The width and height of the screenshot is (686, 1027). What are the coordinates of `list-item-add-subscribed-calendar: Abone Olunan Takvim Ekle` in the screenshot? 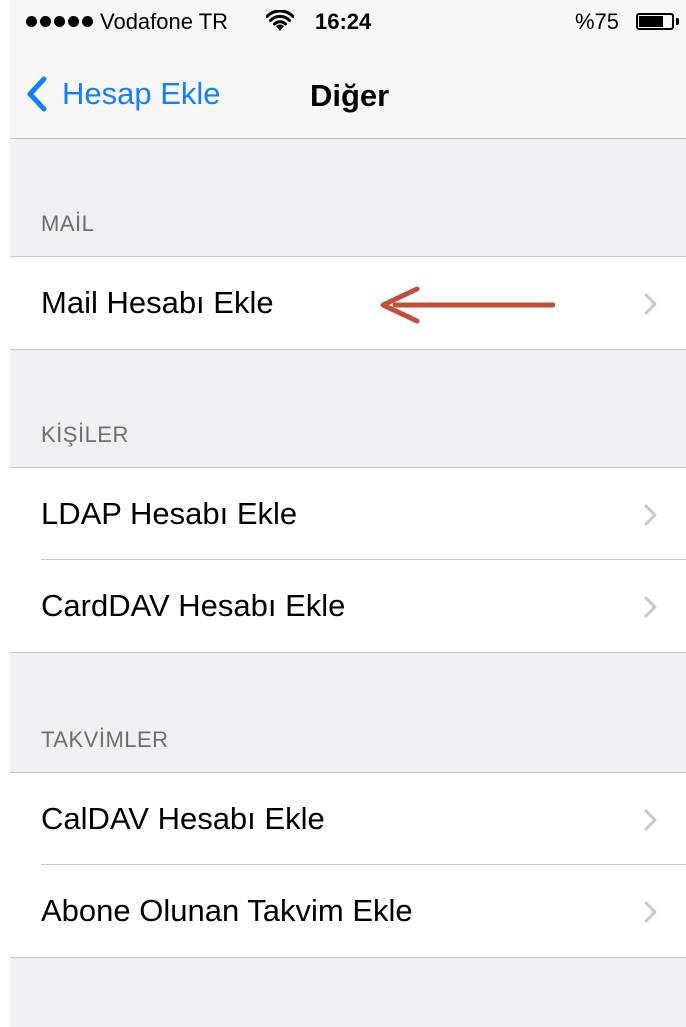 It's located at (348, 910).